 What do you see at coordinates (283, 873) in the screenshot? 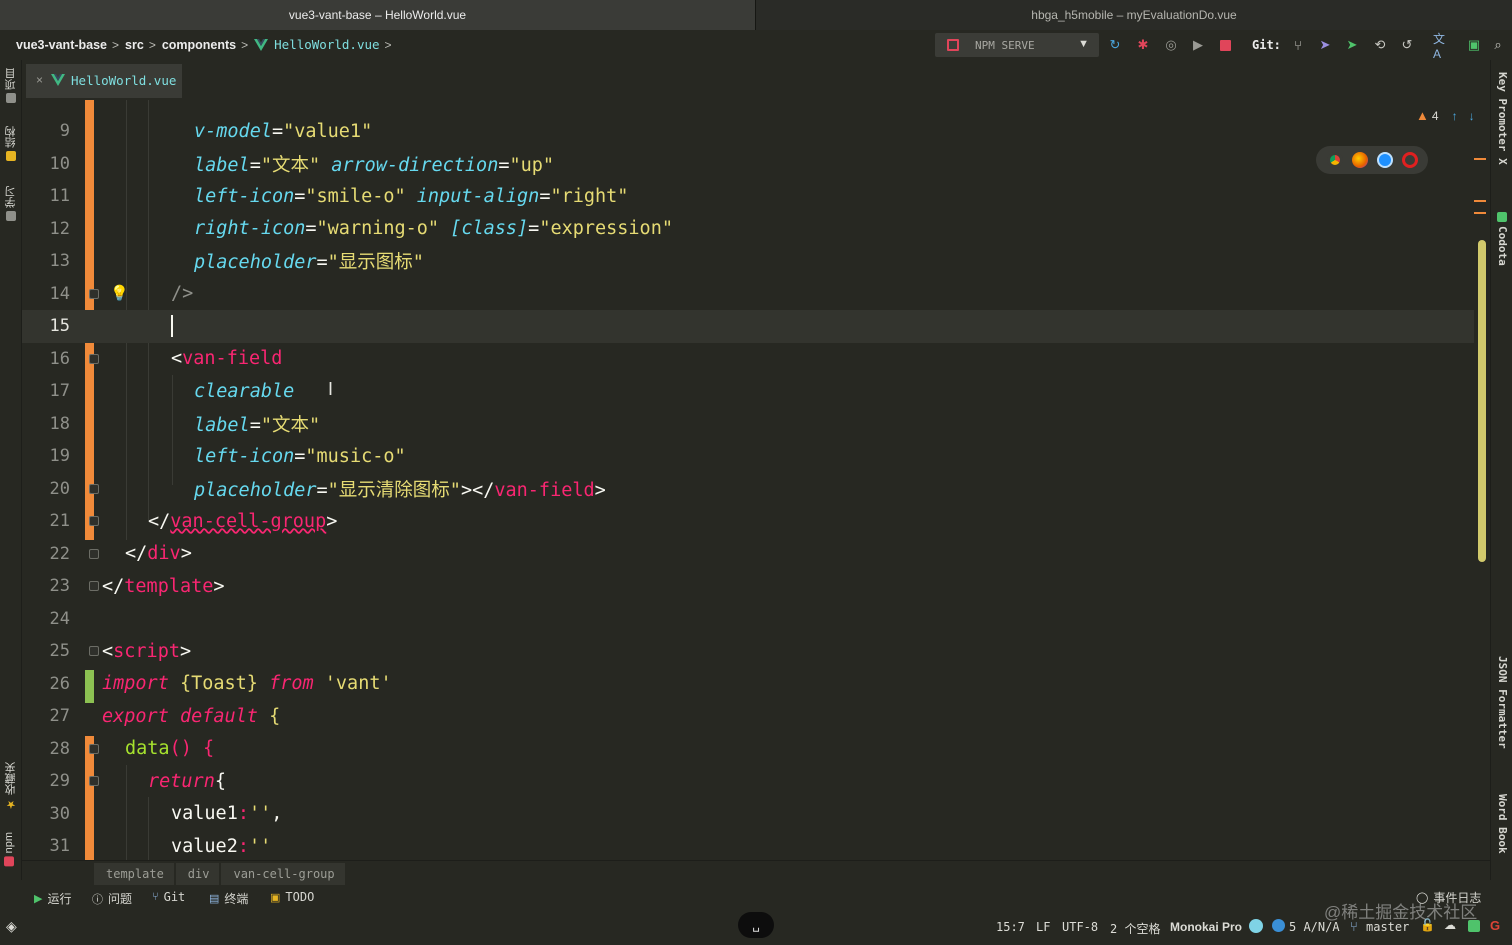
I see `structure-crumb: van-cell-group` at bounding box center [283, 873].